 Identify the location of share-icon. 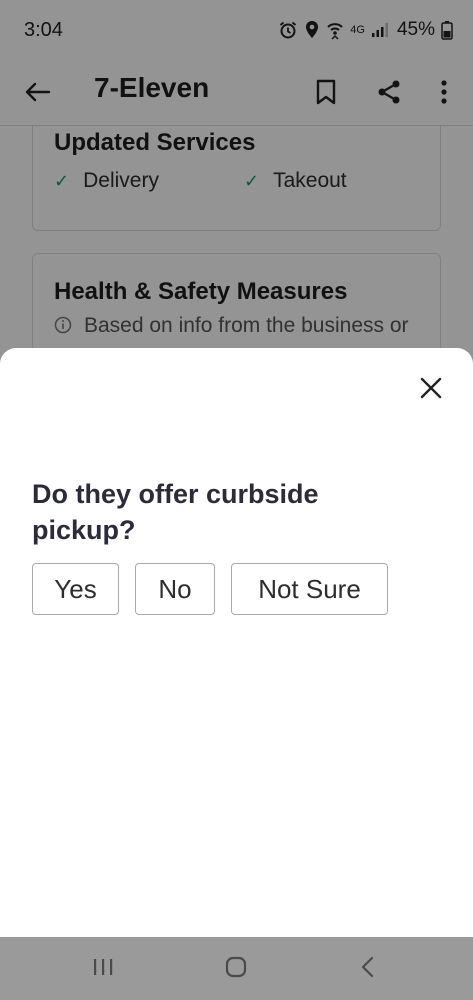
(389, 94).